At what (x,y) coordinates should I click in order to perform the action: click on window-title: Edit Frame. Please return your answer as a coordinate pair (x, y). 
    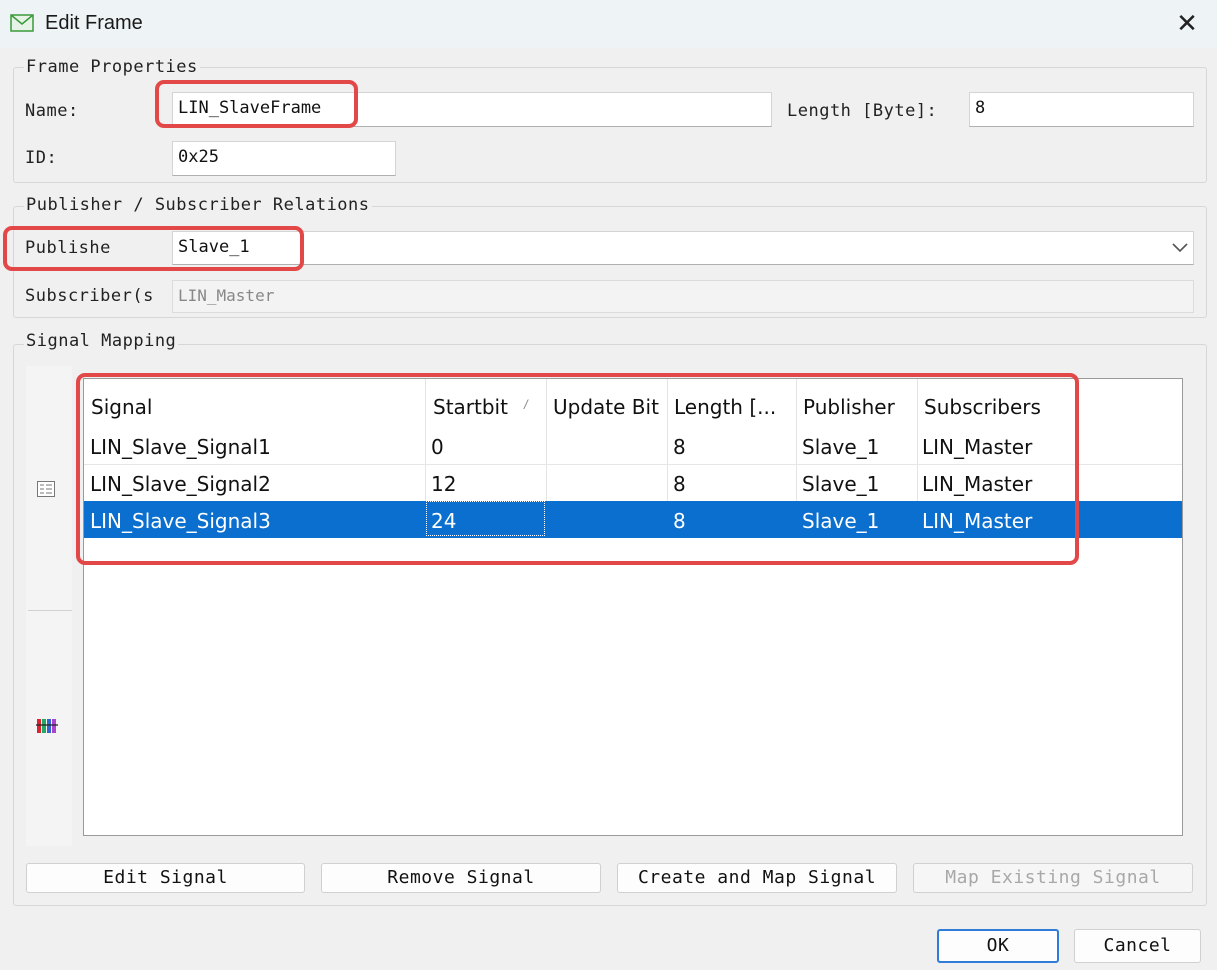
    Looking at the image, I should click on (94, 23).